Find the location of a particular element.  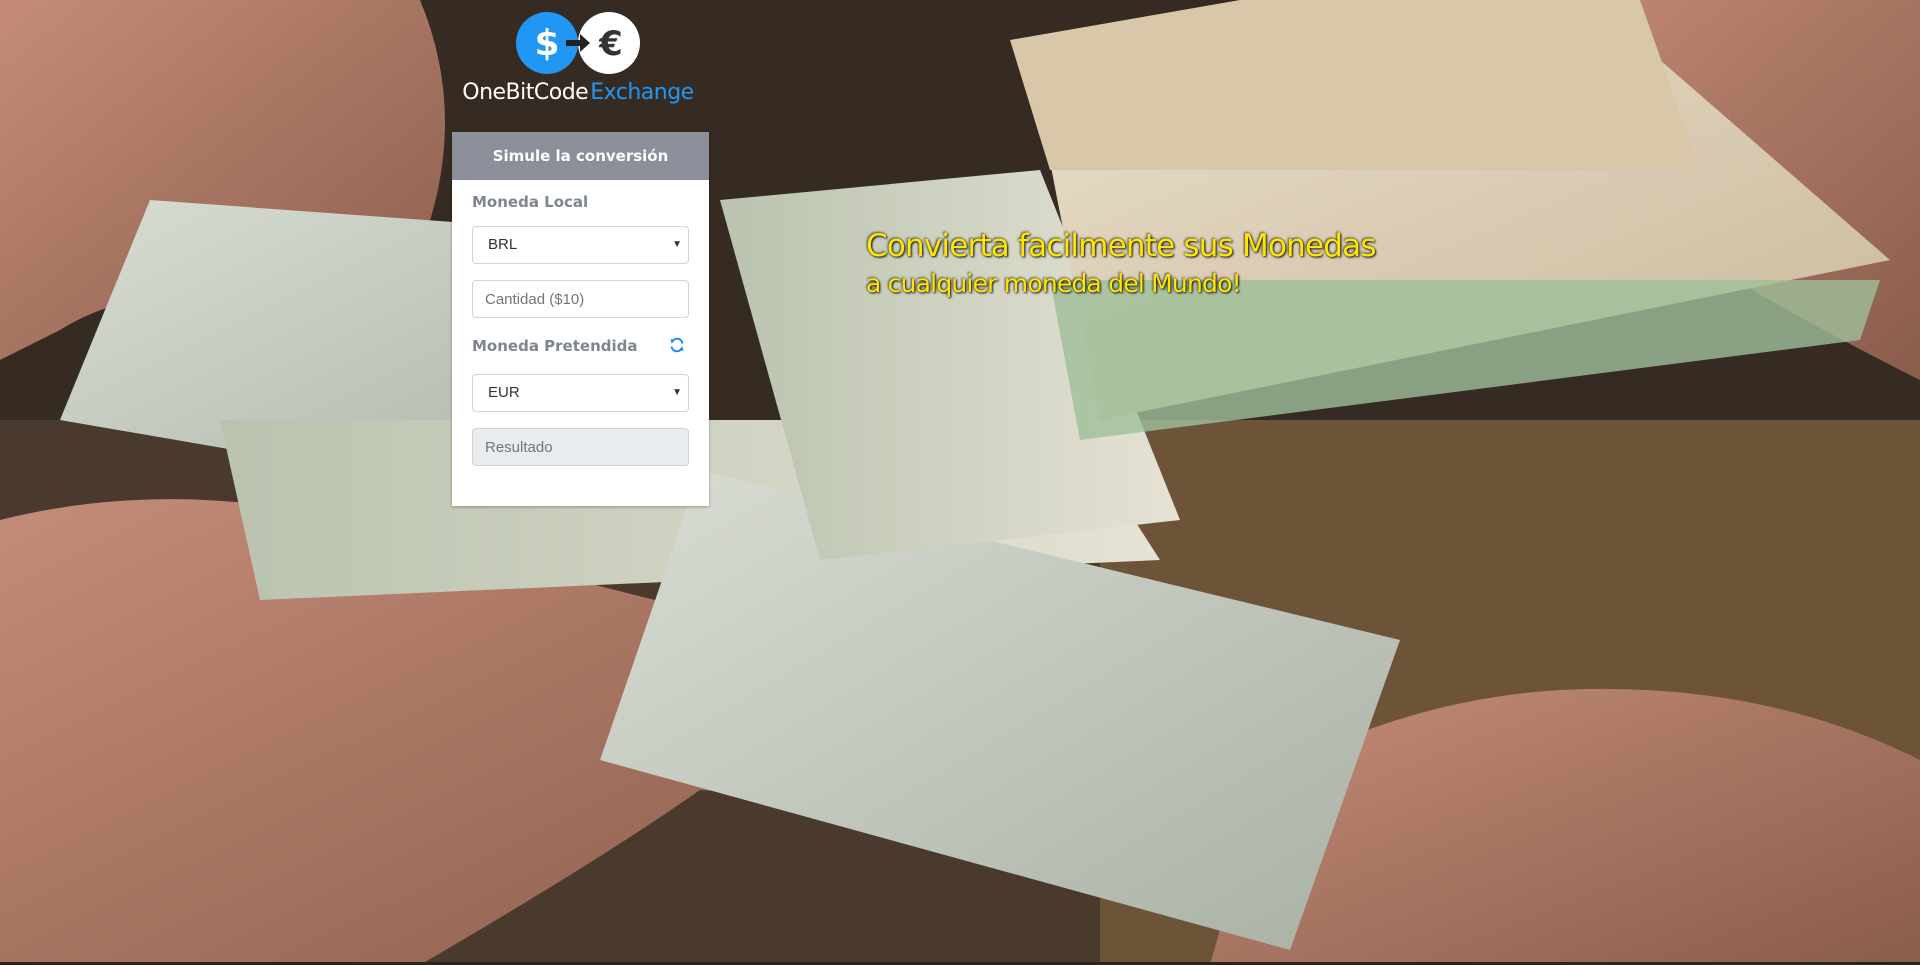

target-currency-row: Moneda Pretendida is located at coordinates (580, 346).